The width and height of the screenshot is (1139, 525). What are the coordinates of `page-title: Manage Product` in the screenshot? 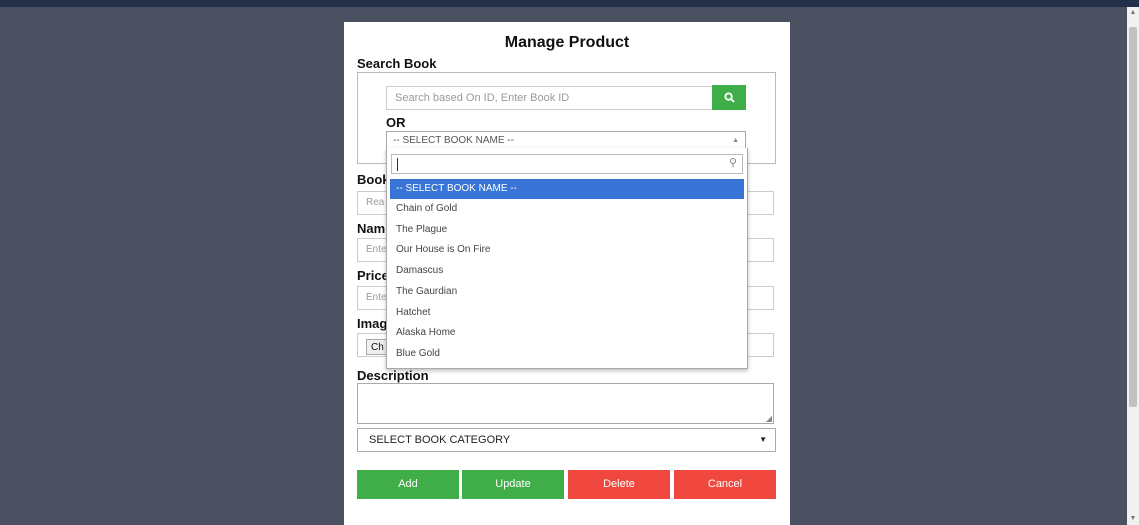 It's located at (567, 42).